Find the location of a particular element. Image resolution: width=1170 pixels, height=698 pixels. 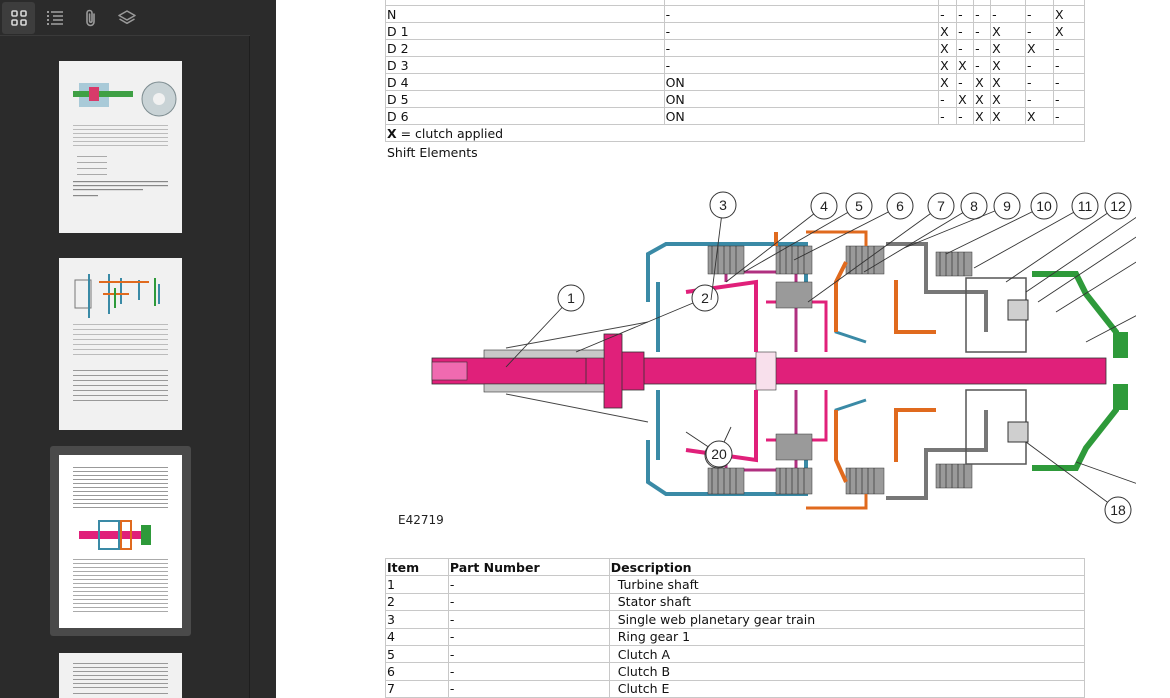

figure-id: E42719 is located at coordinates (421, 520).